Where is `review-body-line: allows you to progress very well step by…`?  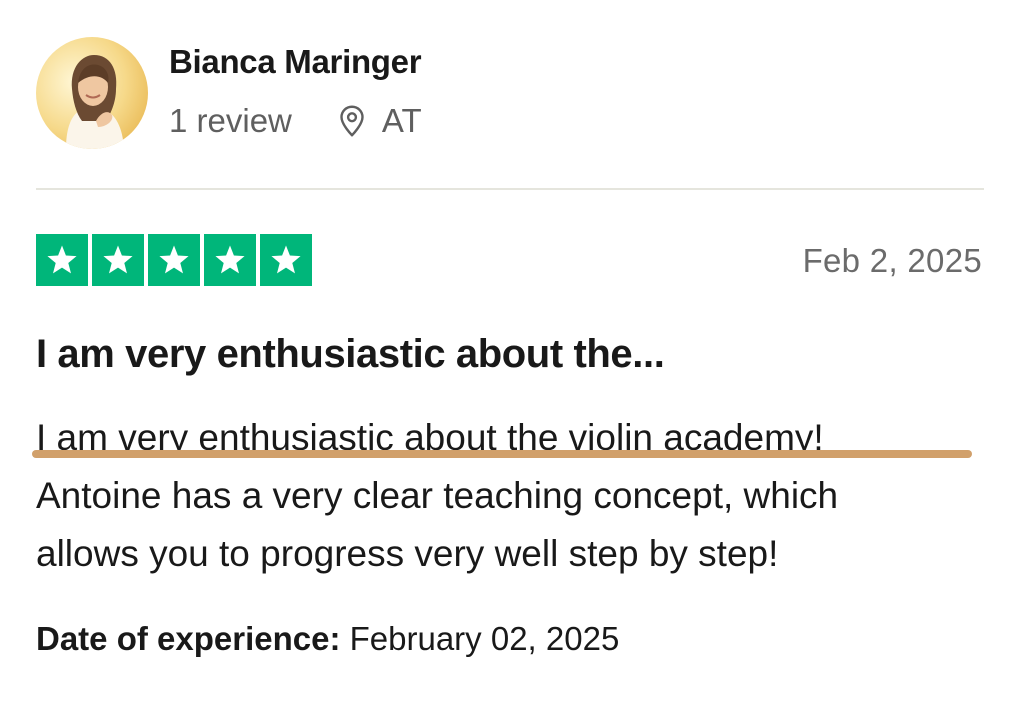 review-body-line: allows you to progress very well step by… is located at coordinates (407, 553).